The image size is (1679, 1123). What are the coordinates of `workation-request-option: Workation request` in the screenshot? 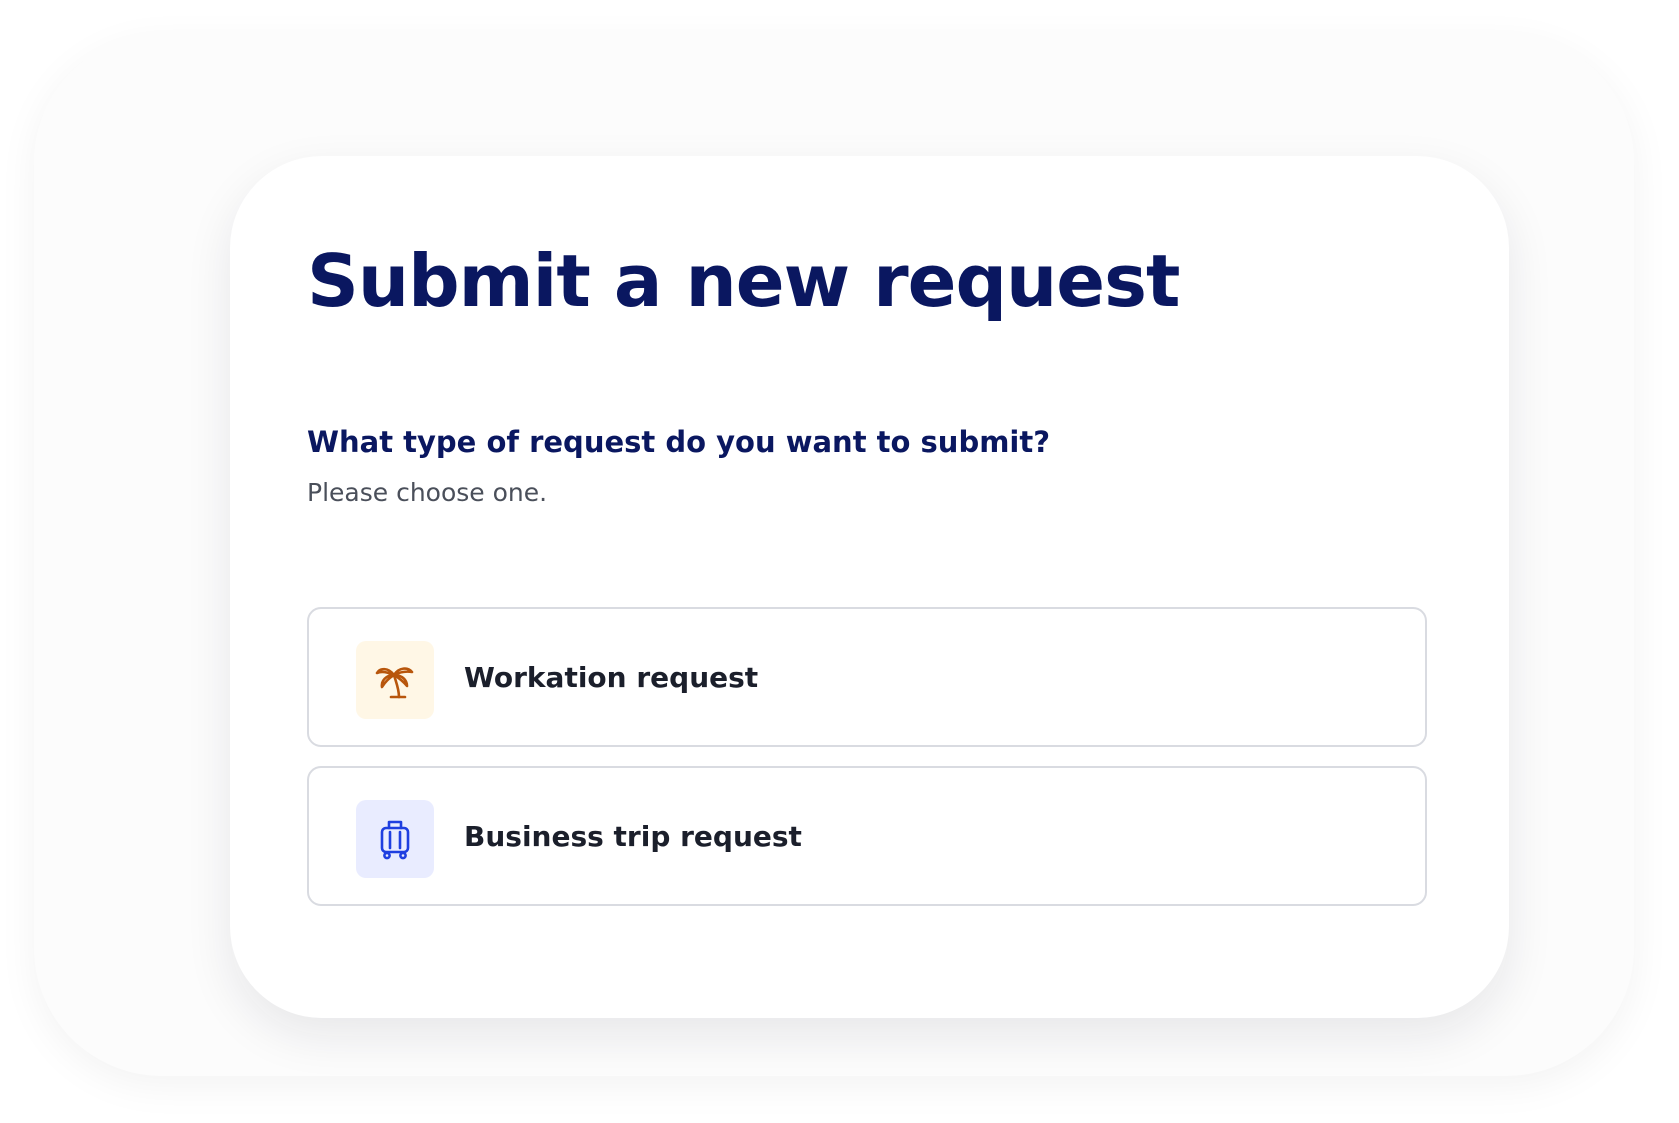 It's located at (867, 677).